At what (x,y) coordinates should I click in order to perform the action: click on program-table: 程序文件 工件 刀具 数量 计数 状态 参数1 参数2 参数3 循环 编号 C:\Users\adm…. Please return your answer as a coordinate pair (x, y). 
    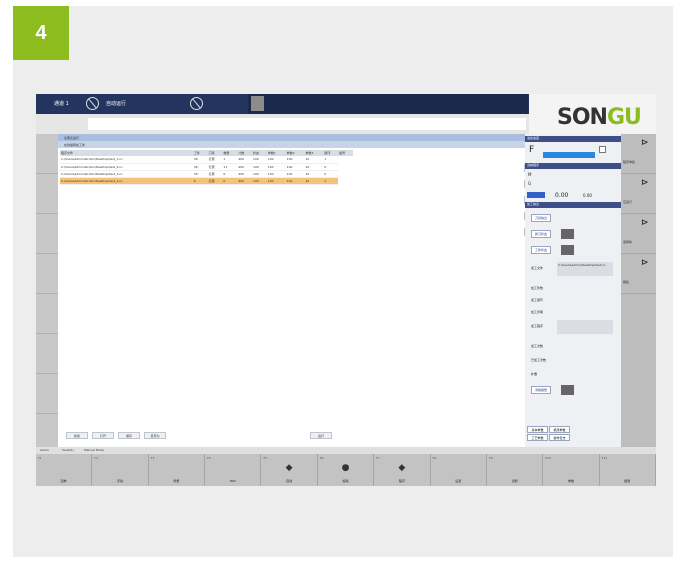
    Looking at the image, I should click on (206, 167).